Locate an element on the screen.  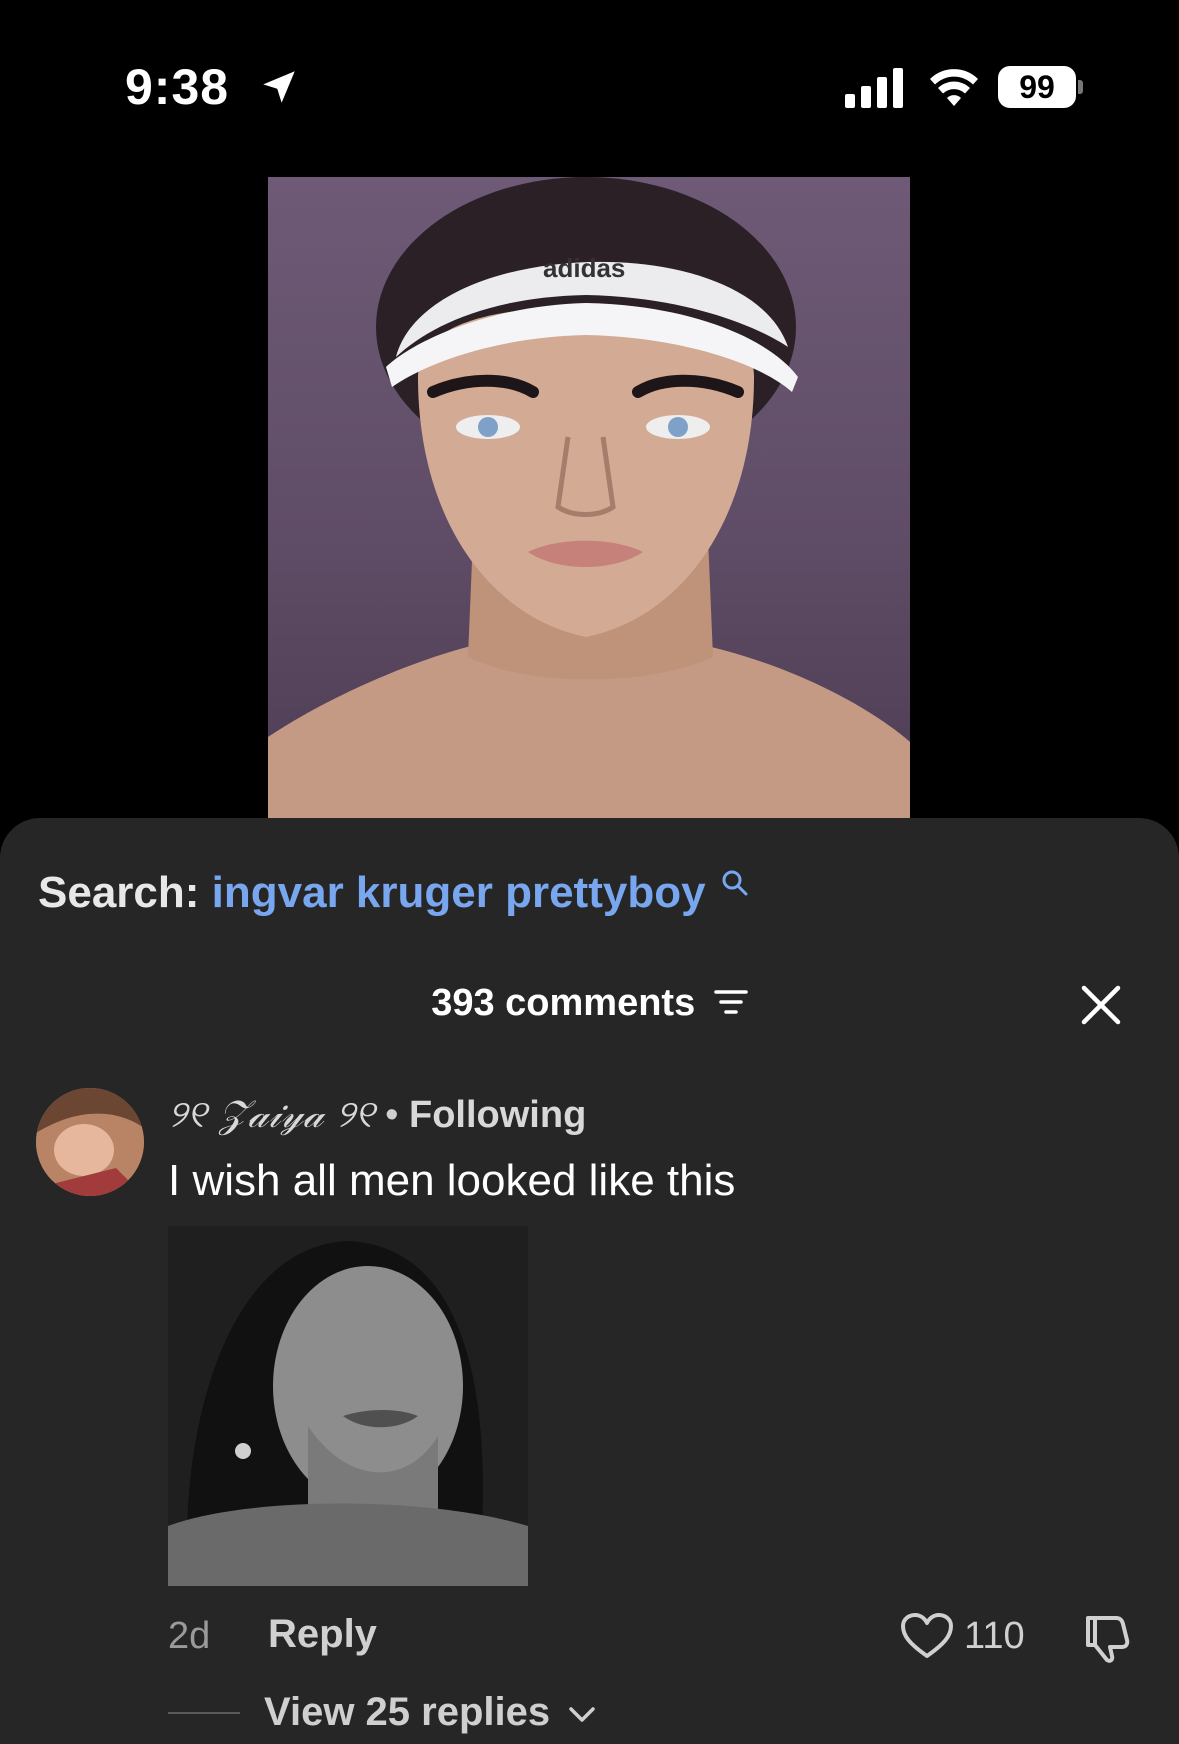
heart-icon is located at coordinates (927, 1636).